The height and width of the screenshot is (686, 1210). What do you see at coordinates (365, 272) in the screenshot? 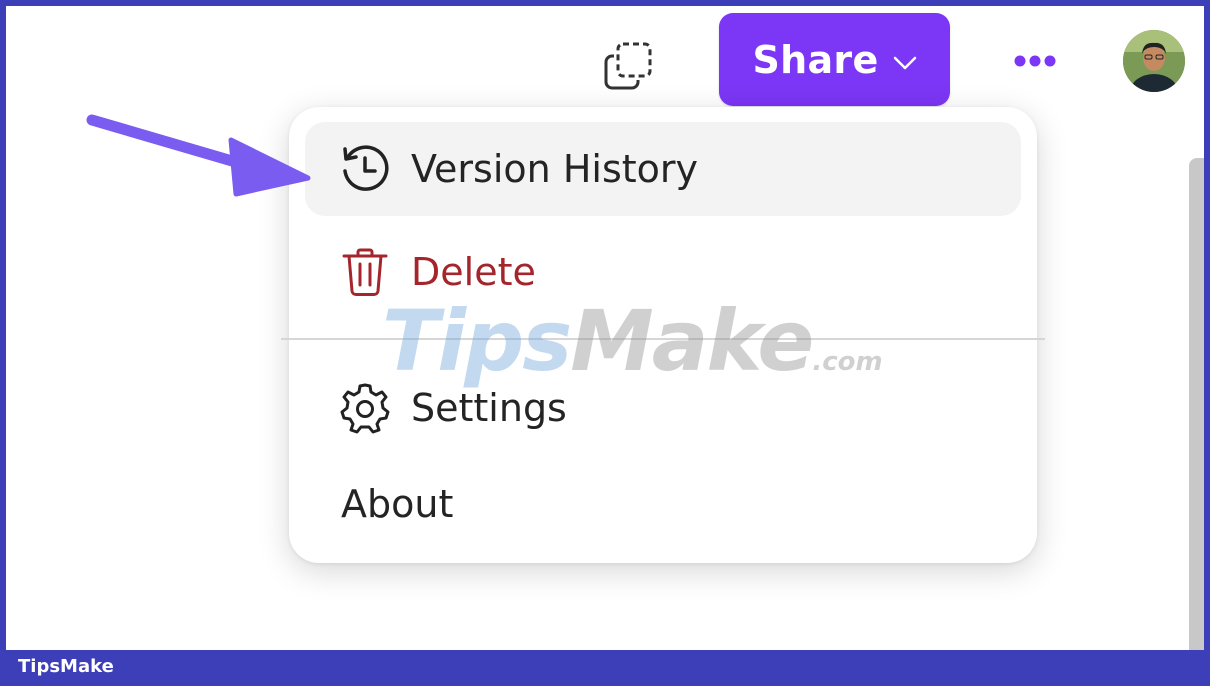
I see `trash-icon` at bounding box center [365, 272].